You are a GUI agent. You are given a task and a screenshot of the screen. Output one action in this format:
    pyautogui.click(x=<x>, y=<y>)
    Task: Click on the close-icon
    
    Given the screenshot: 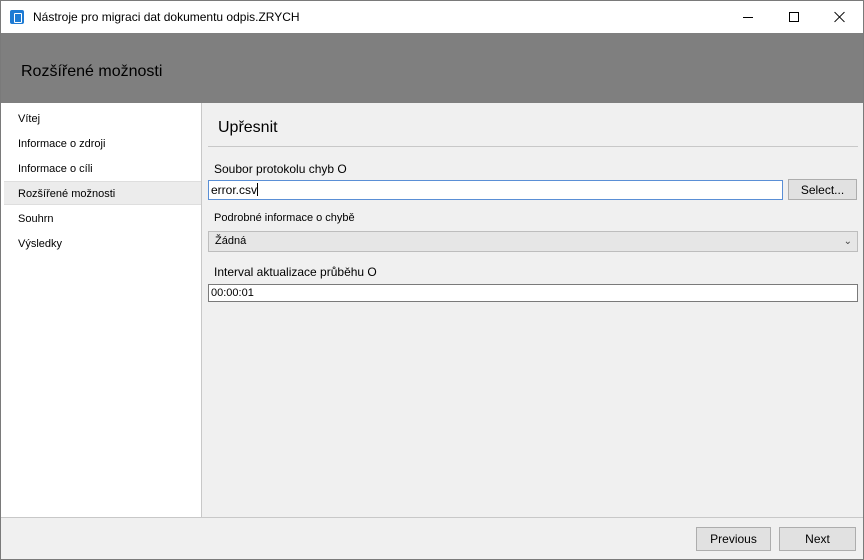 What is the action you would take?
    pyautogui.click(x=840, y=17)
    